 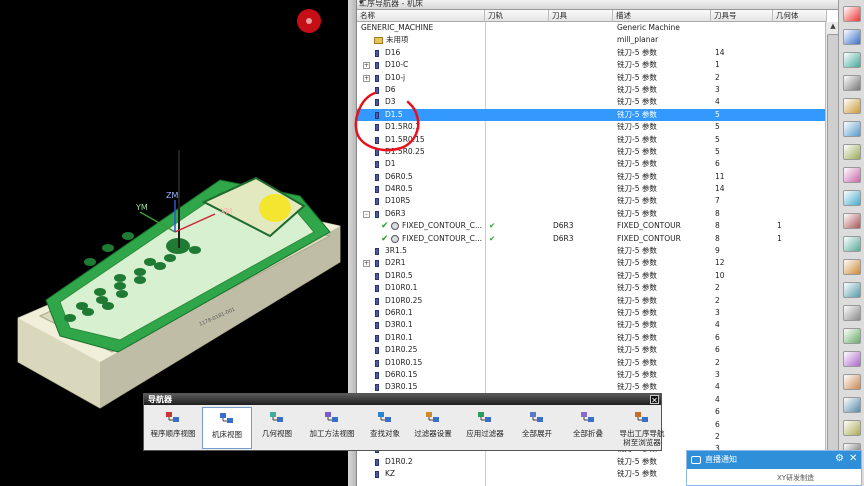 I want to click on cell-toolno: 14, so click(x=720, y=189).